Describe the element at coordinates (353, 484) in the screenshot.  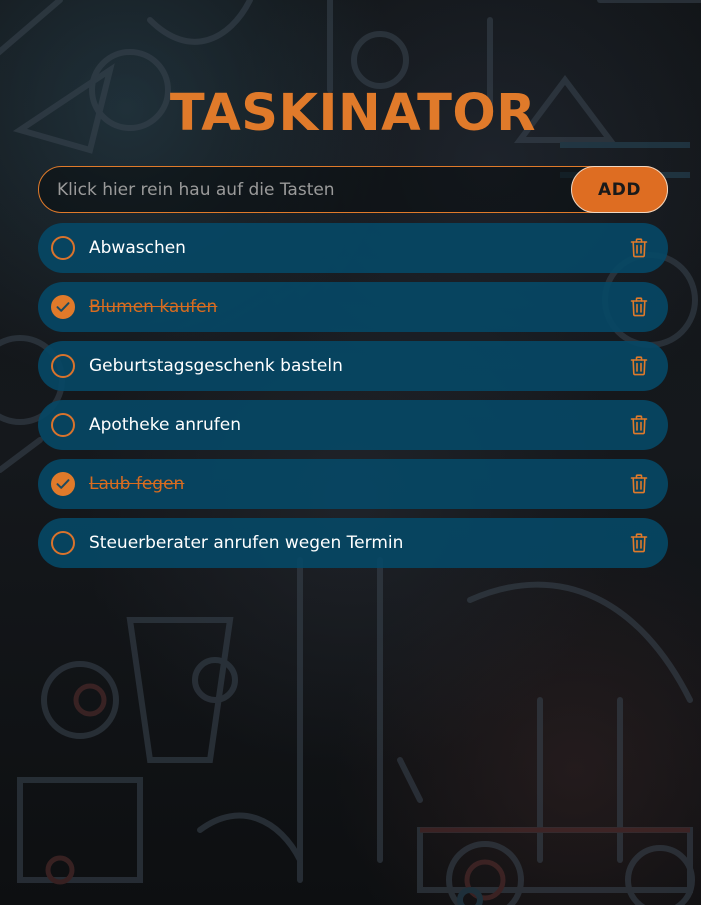
I see `task-item: Laub fegen` at that location.